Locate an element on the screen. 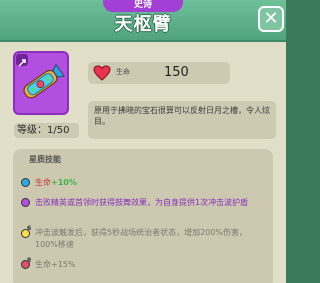 The height and width of the screenshot is (283, 320). stat-bar: 生命 150 is located at coordinates (159, 73).